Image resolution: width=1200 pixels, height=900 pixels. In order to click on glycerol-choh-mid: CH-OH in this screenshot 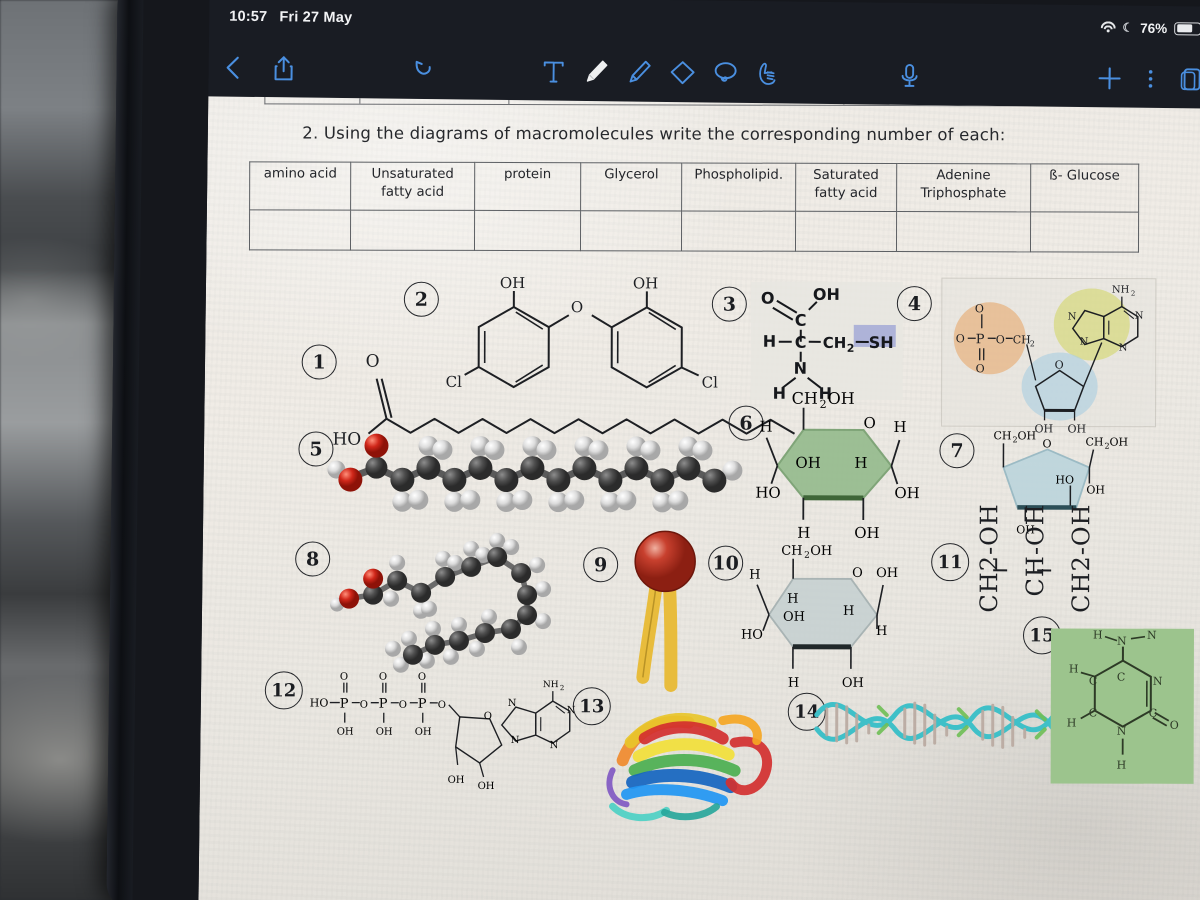, I will do `click(1035, 550)`.